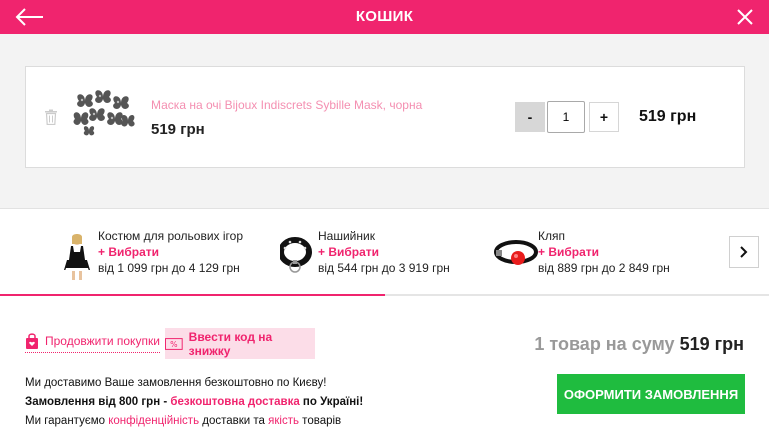 Image resolution: width=769 pixels, height=439 pixels. What do you see at coordinates (283, 421) in the screenshot?
I see `quality-link: якість` at bounding box center [283, 421].